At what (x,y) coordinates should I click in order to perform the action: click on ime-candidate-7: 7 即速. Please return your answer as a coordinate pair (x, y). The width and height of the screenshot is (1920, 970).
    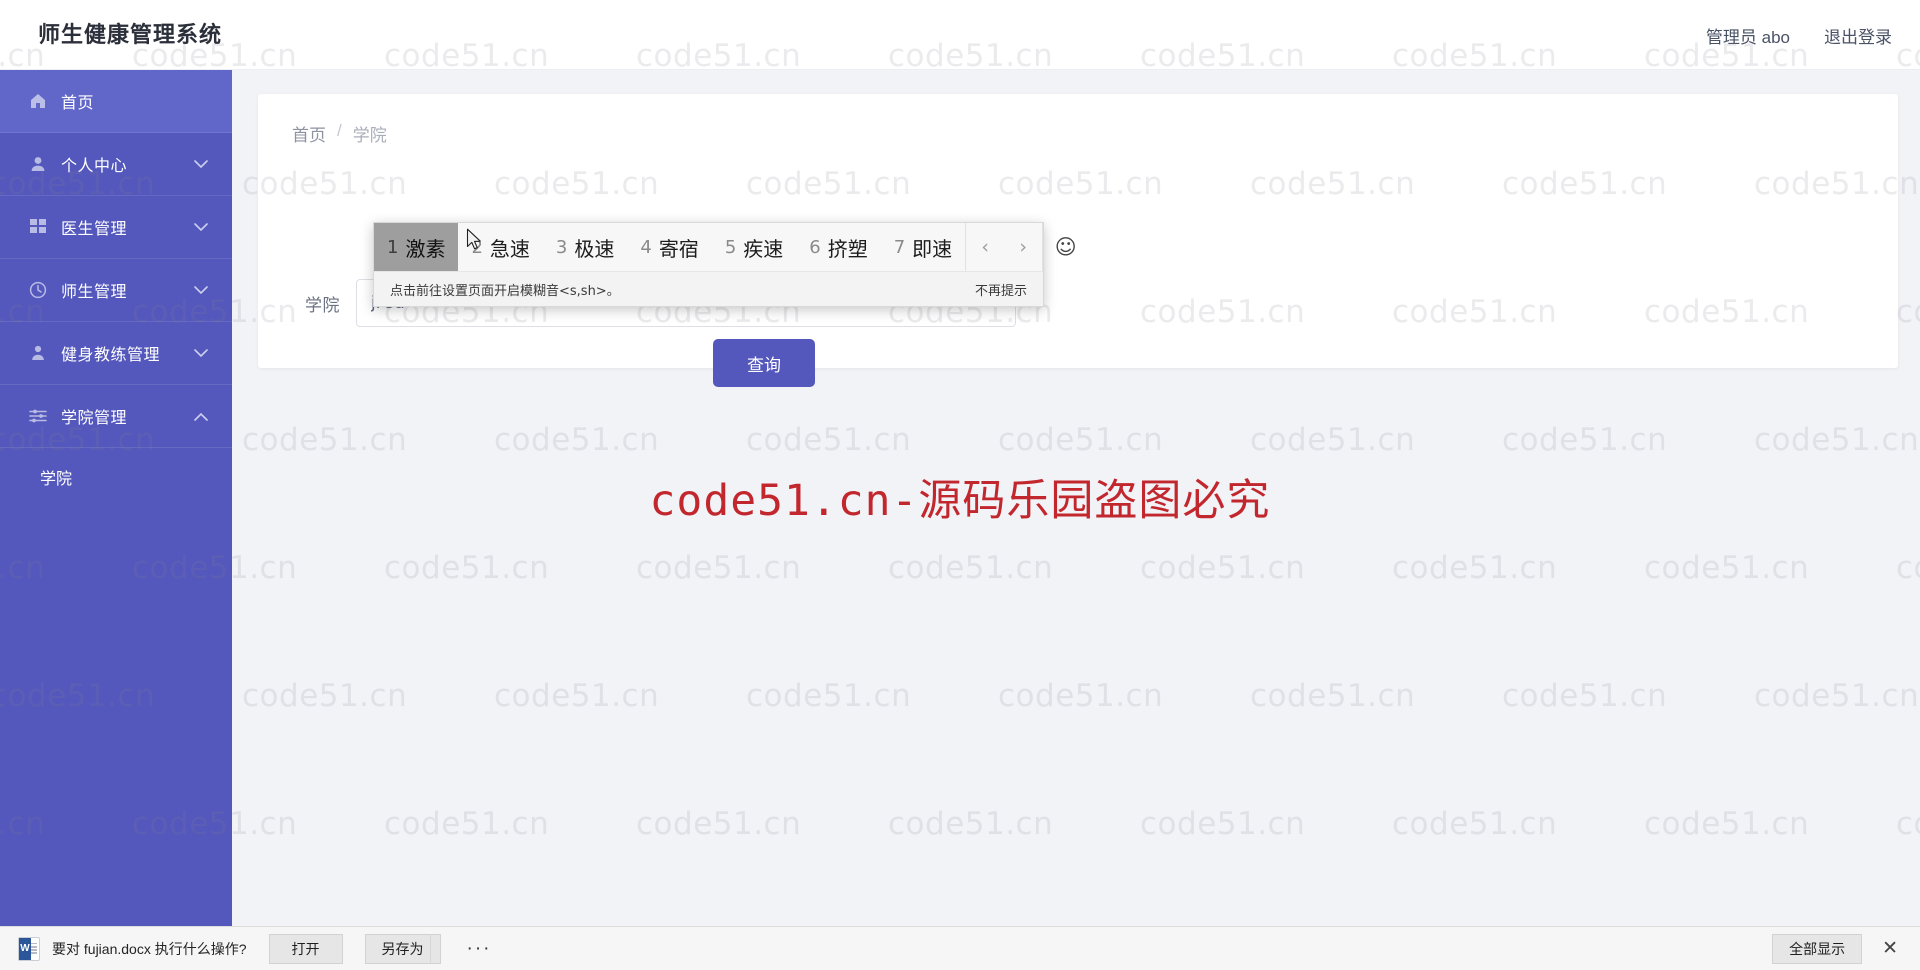
    Looking at the image, I should click on (923, 247).